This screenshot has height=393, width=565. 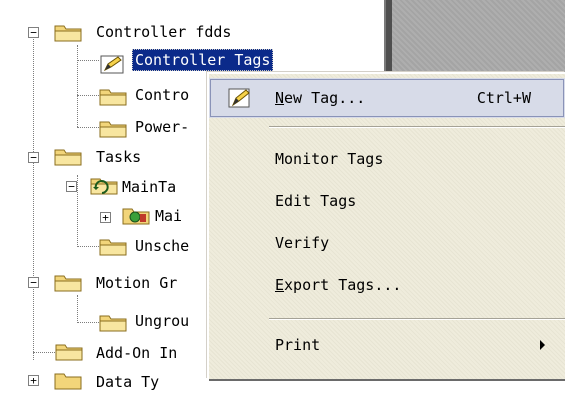 What do you see at coordinates (387, 345) in the screenshot?
I see `menu-item-print: Print` at bounding box center [387, 345].